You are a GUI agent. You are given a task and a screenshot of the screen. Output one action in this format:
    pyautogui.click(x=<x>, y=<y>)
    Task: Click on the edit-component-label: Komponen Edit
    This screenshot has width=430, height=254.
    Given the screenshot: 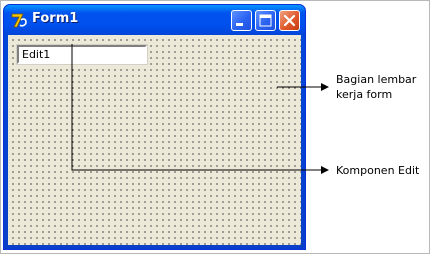 What is the action you would take?
    pyautogui.click(x=378, y=170)
    